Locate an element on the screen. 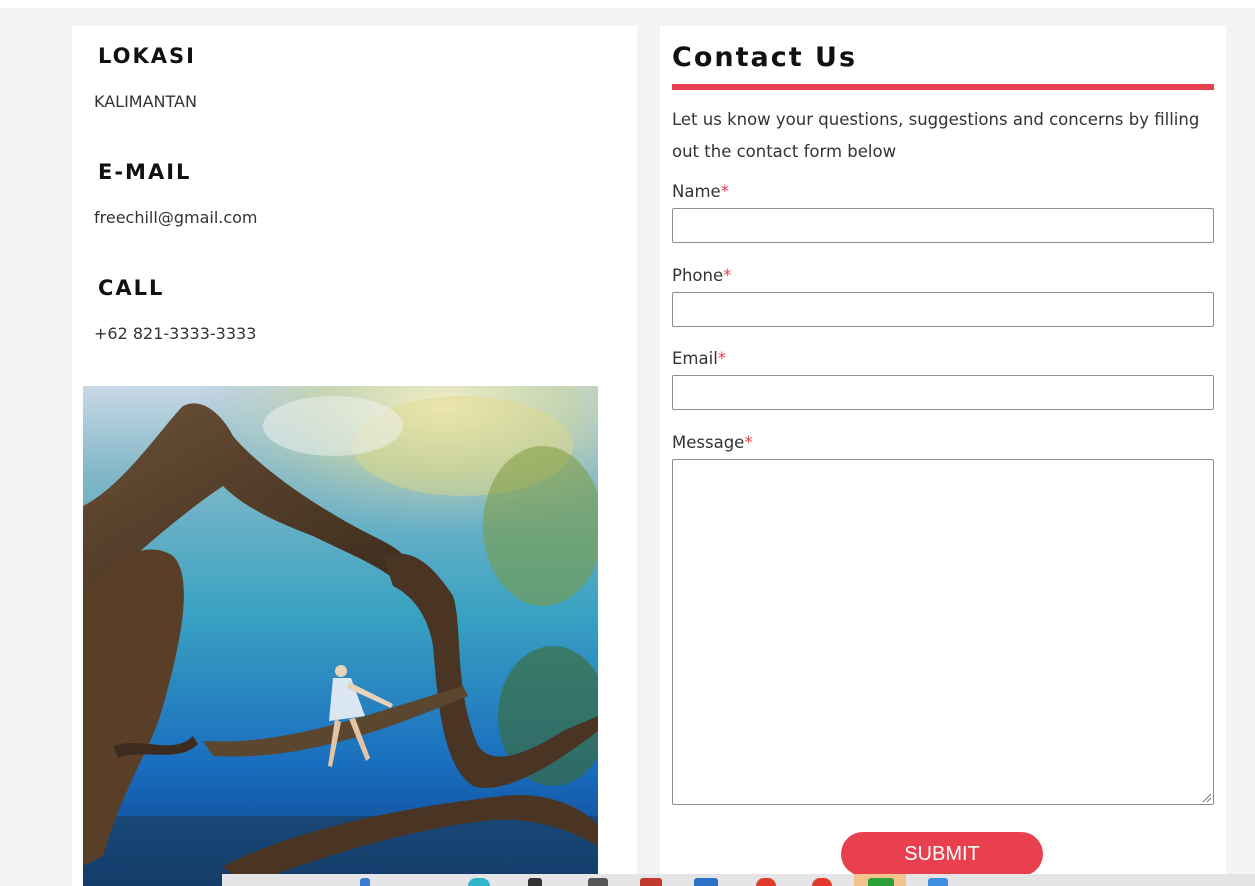 This screenshot has height=886, width=1255. resize-grip-icon is located at coordinates (1206, 797).